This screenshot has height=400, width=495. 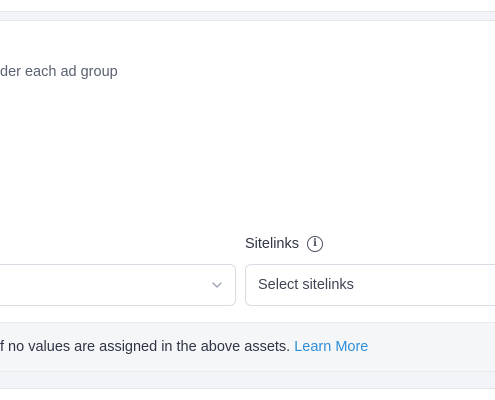 I want to click on panel-description: der each ad group, so click(x=59, y=72).